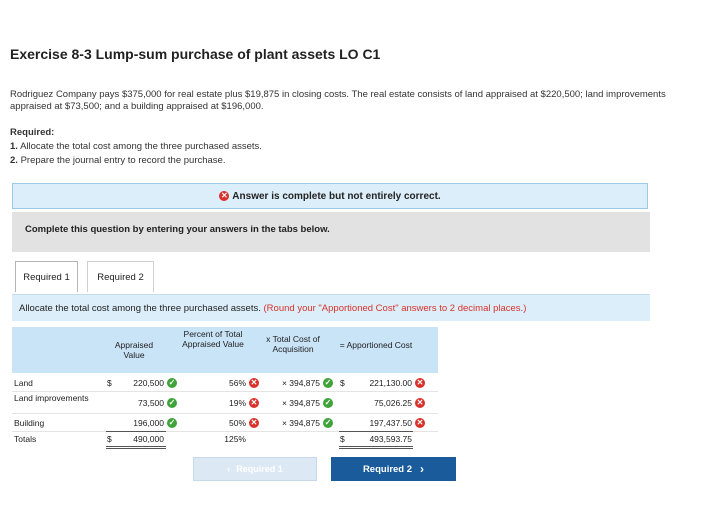 Image resolution: width=703 pixels, height=512 pixels. I want to click on percent-input: 50%, so click(223, 423).